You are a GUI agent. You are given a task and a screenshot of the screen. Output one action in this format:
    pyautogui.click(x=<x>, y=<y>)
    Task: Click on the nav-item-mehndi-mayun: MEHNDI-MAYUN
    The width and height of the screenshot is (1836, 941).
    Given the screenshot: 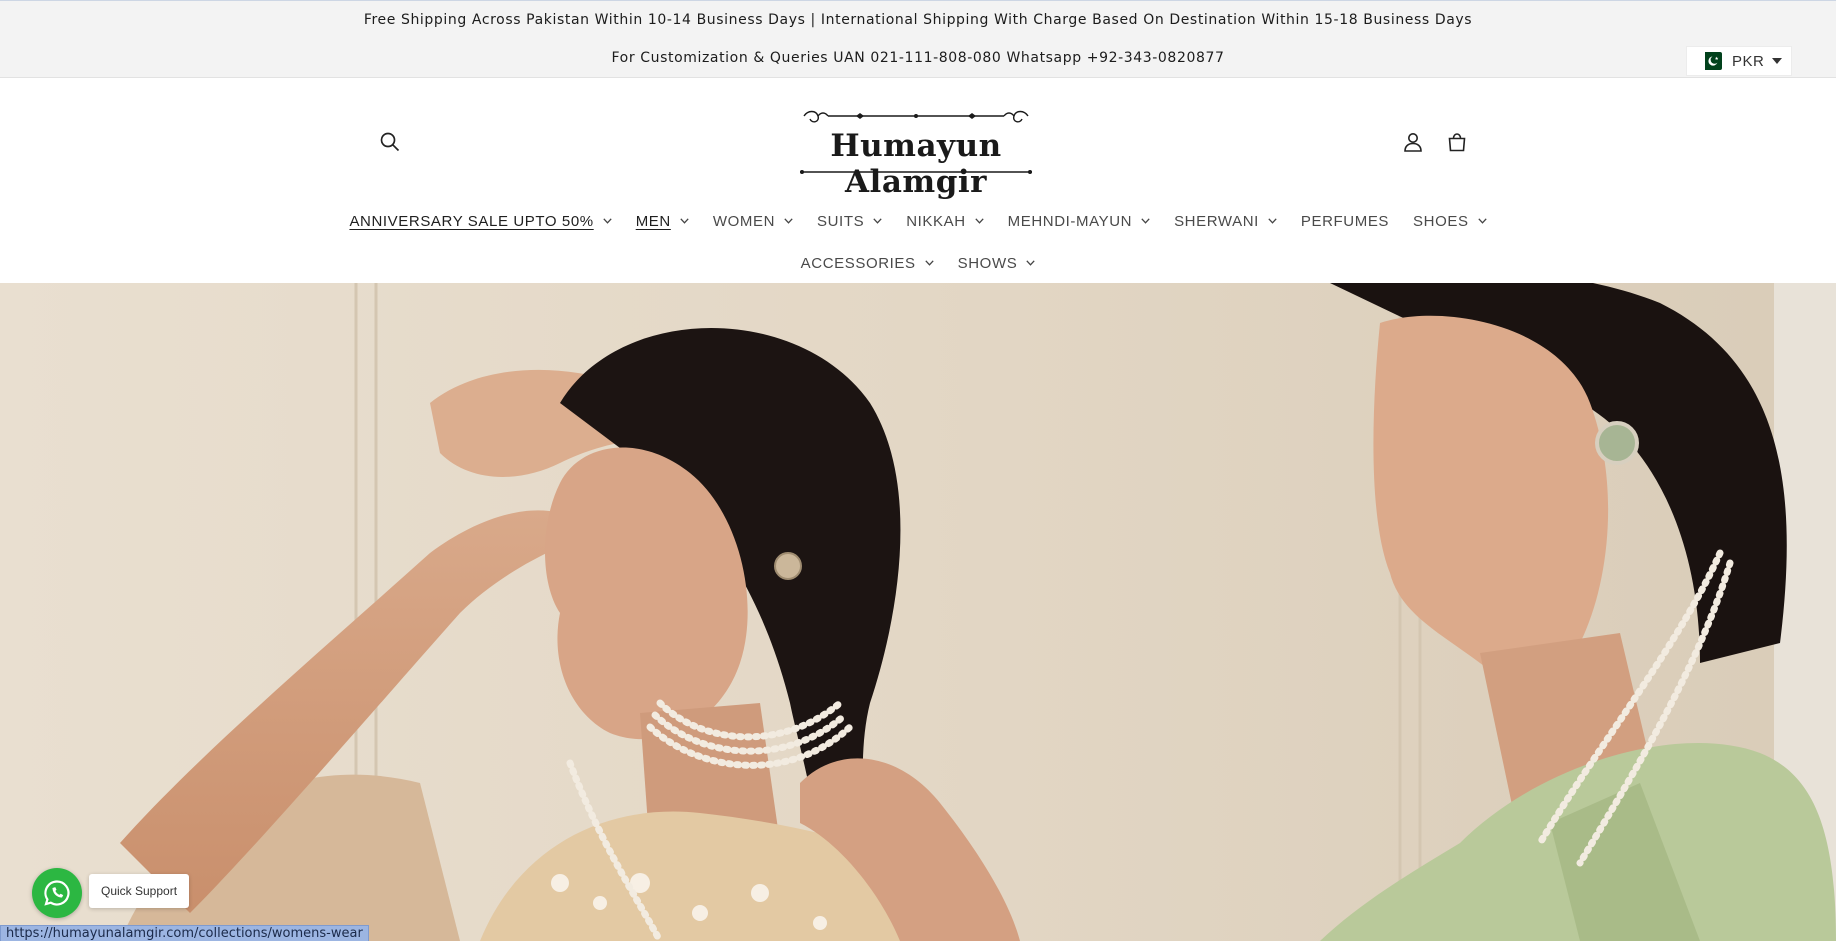 What is the action you would take?
    pyautogui.click(x=1079, y=221)
    